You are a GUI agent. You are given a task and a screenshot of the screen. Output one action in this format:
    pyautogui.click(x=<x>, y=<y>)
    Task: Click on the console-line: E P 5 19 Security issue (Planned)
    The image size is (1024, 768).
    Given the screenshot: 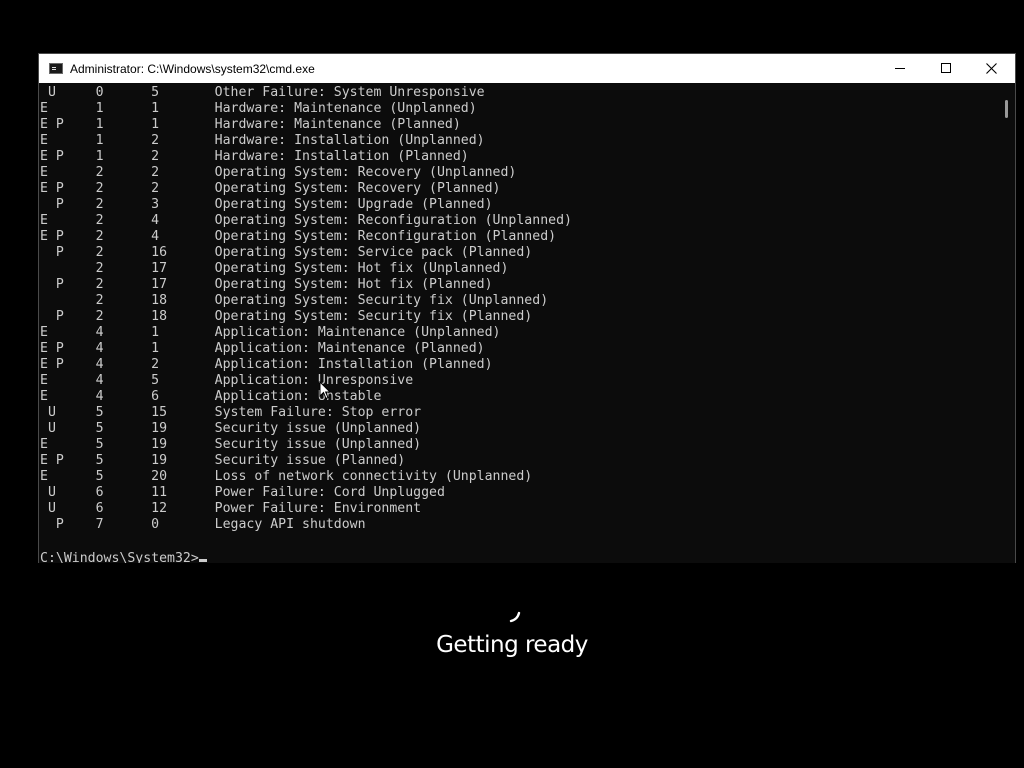 What is the action you would take?
    pyautogui.click(x=223, y=460)
    